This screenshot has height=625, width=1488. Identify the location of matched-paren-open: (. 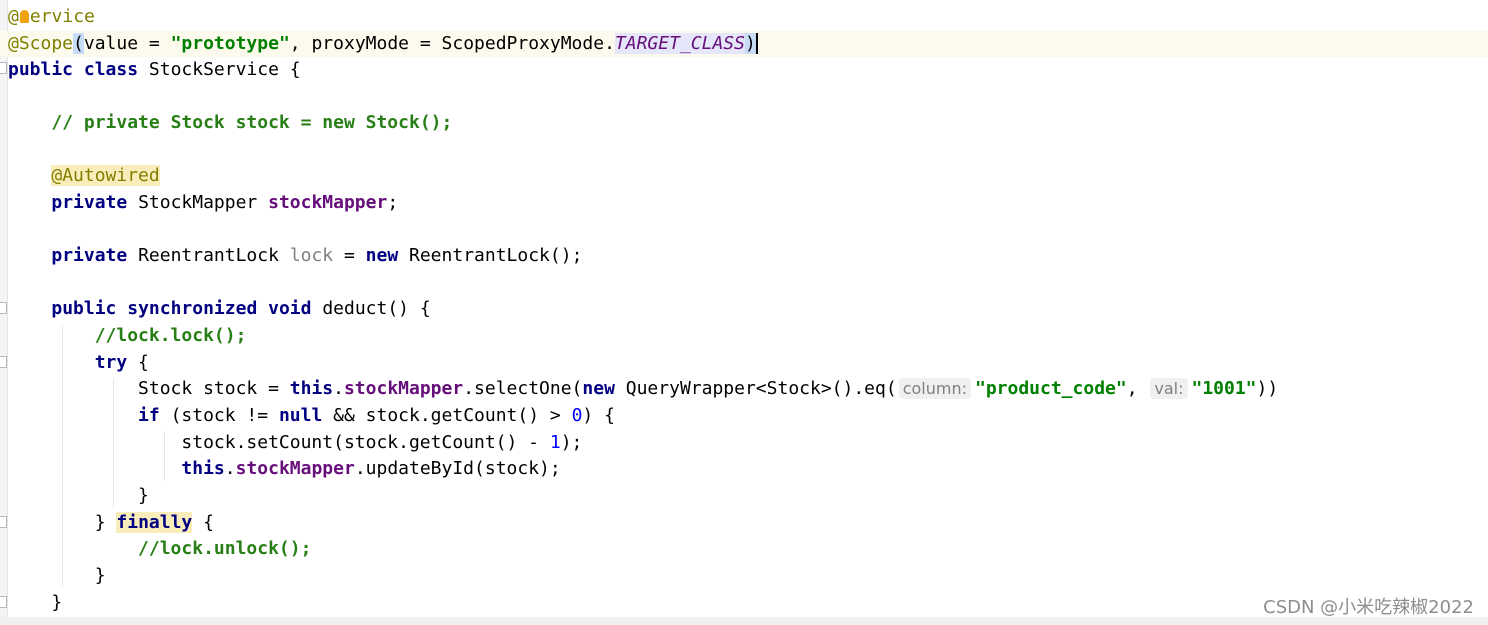
(78, 43).